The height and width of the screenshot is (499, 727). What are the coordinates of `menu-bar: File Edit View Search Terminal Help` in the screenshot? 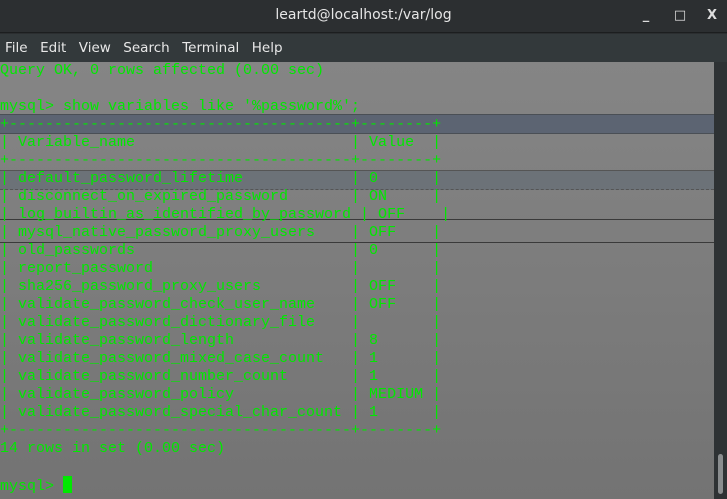 It's located at (363, 48).